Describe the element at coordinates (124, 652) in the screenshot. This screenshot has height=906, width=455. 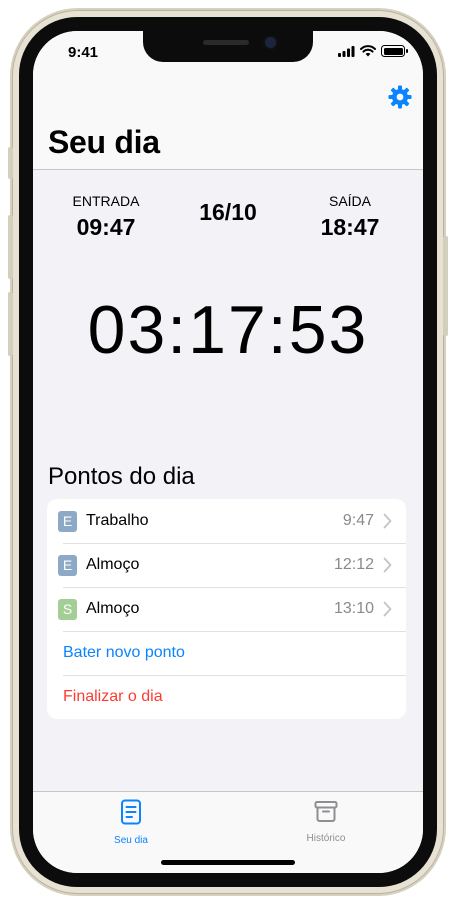
I see `new-point-label: Bater novo ponto` at that location.